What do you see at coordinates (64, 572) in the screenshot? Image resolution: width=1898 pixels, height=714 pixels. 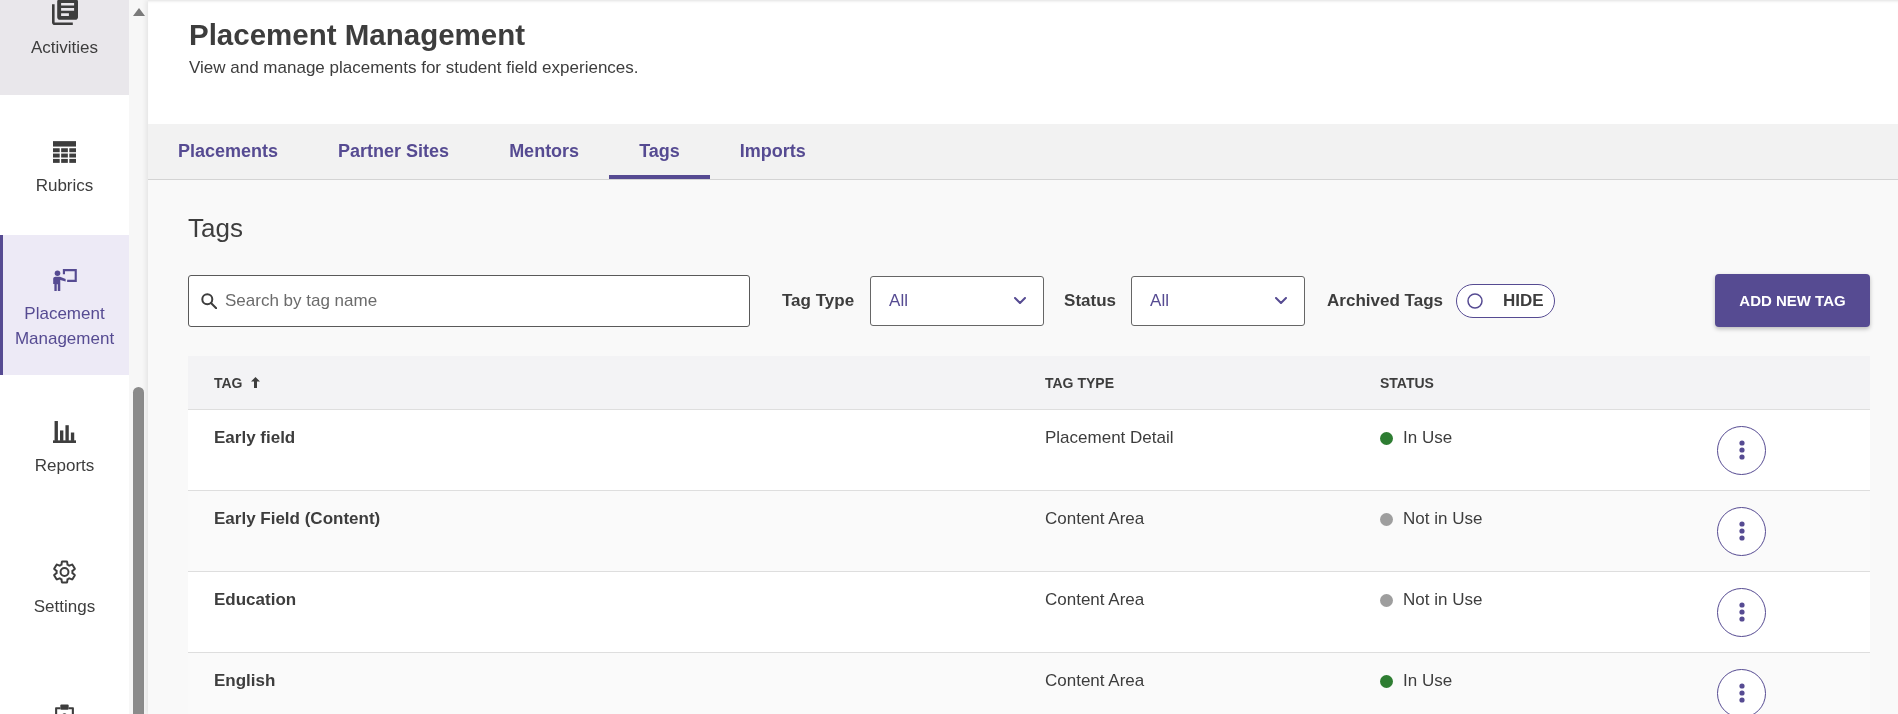 I see `settings-icon` at bounding box center [64, 572].